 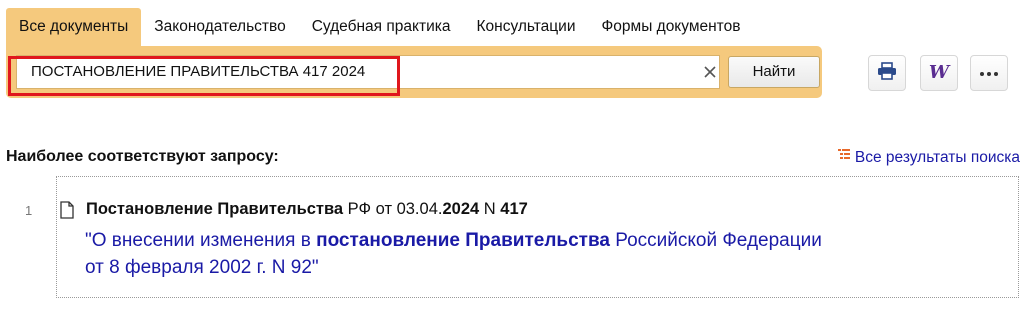 What do you see at coordinates (715, 240) in the screenshot?
I see `link-text-2: Российской Федерации` at bounding box center [715, 240].